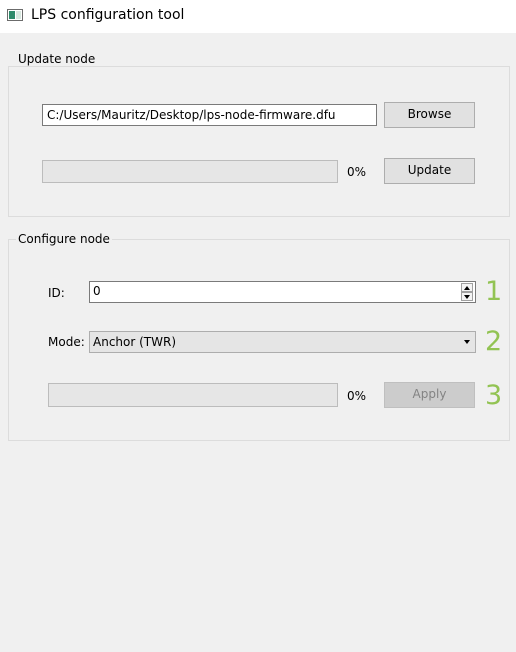  What do you see at coordinates (193, 395) in the screenshot?
I see `configure-progress-bar` at bounding box center [193, 395].